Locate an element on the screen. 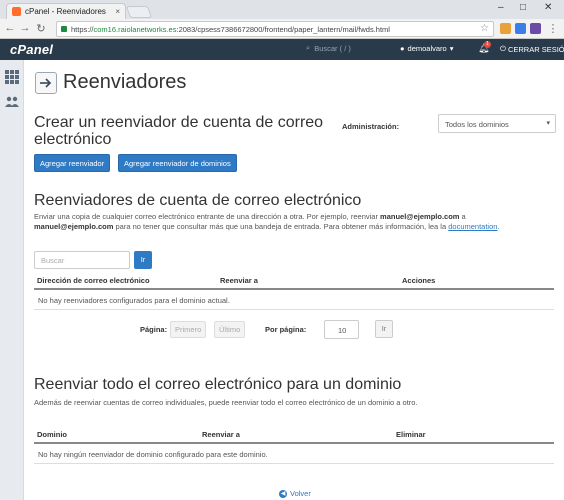 This screenshot has height=500, width=564. menu-icon: ⋮ is located at coordinates (553, 28).